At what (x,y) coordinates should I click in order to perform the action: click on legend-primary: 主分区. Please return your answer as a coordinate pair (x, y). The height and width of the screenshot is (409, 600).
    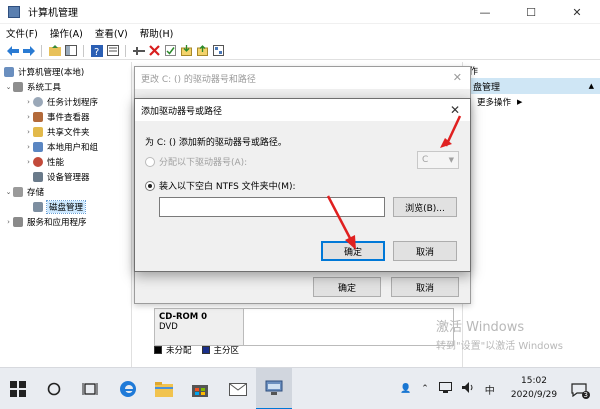
    Looking at the image, I should click on (226, 351).